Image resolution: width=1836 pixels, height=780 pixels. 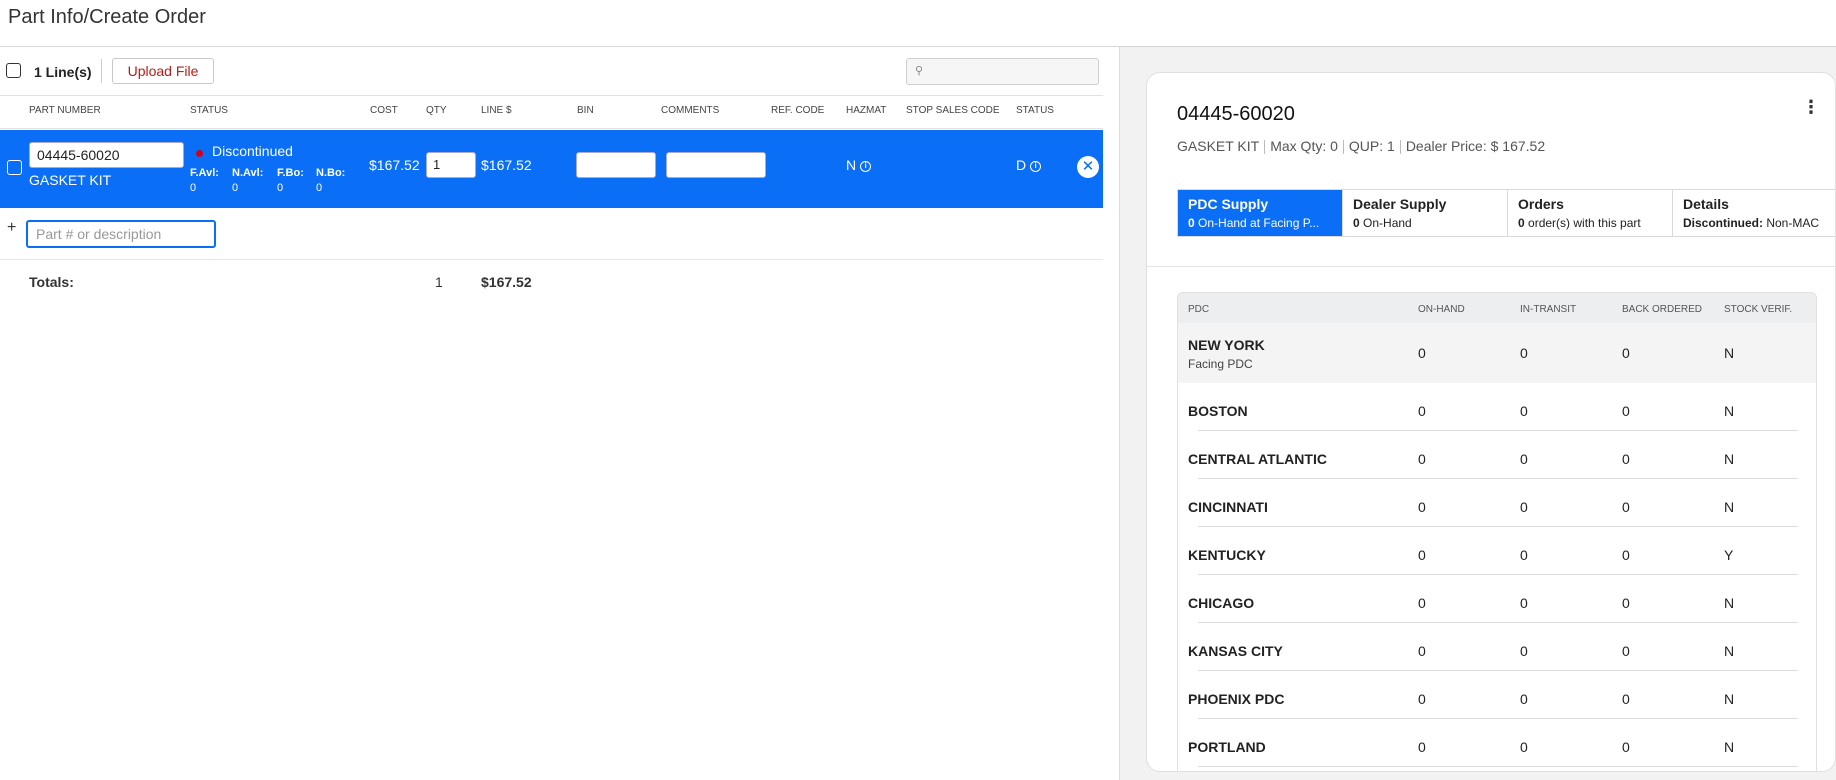 I want to click on f-avl-label: F.Avl:, so click(x=204, y=173).